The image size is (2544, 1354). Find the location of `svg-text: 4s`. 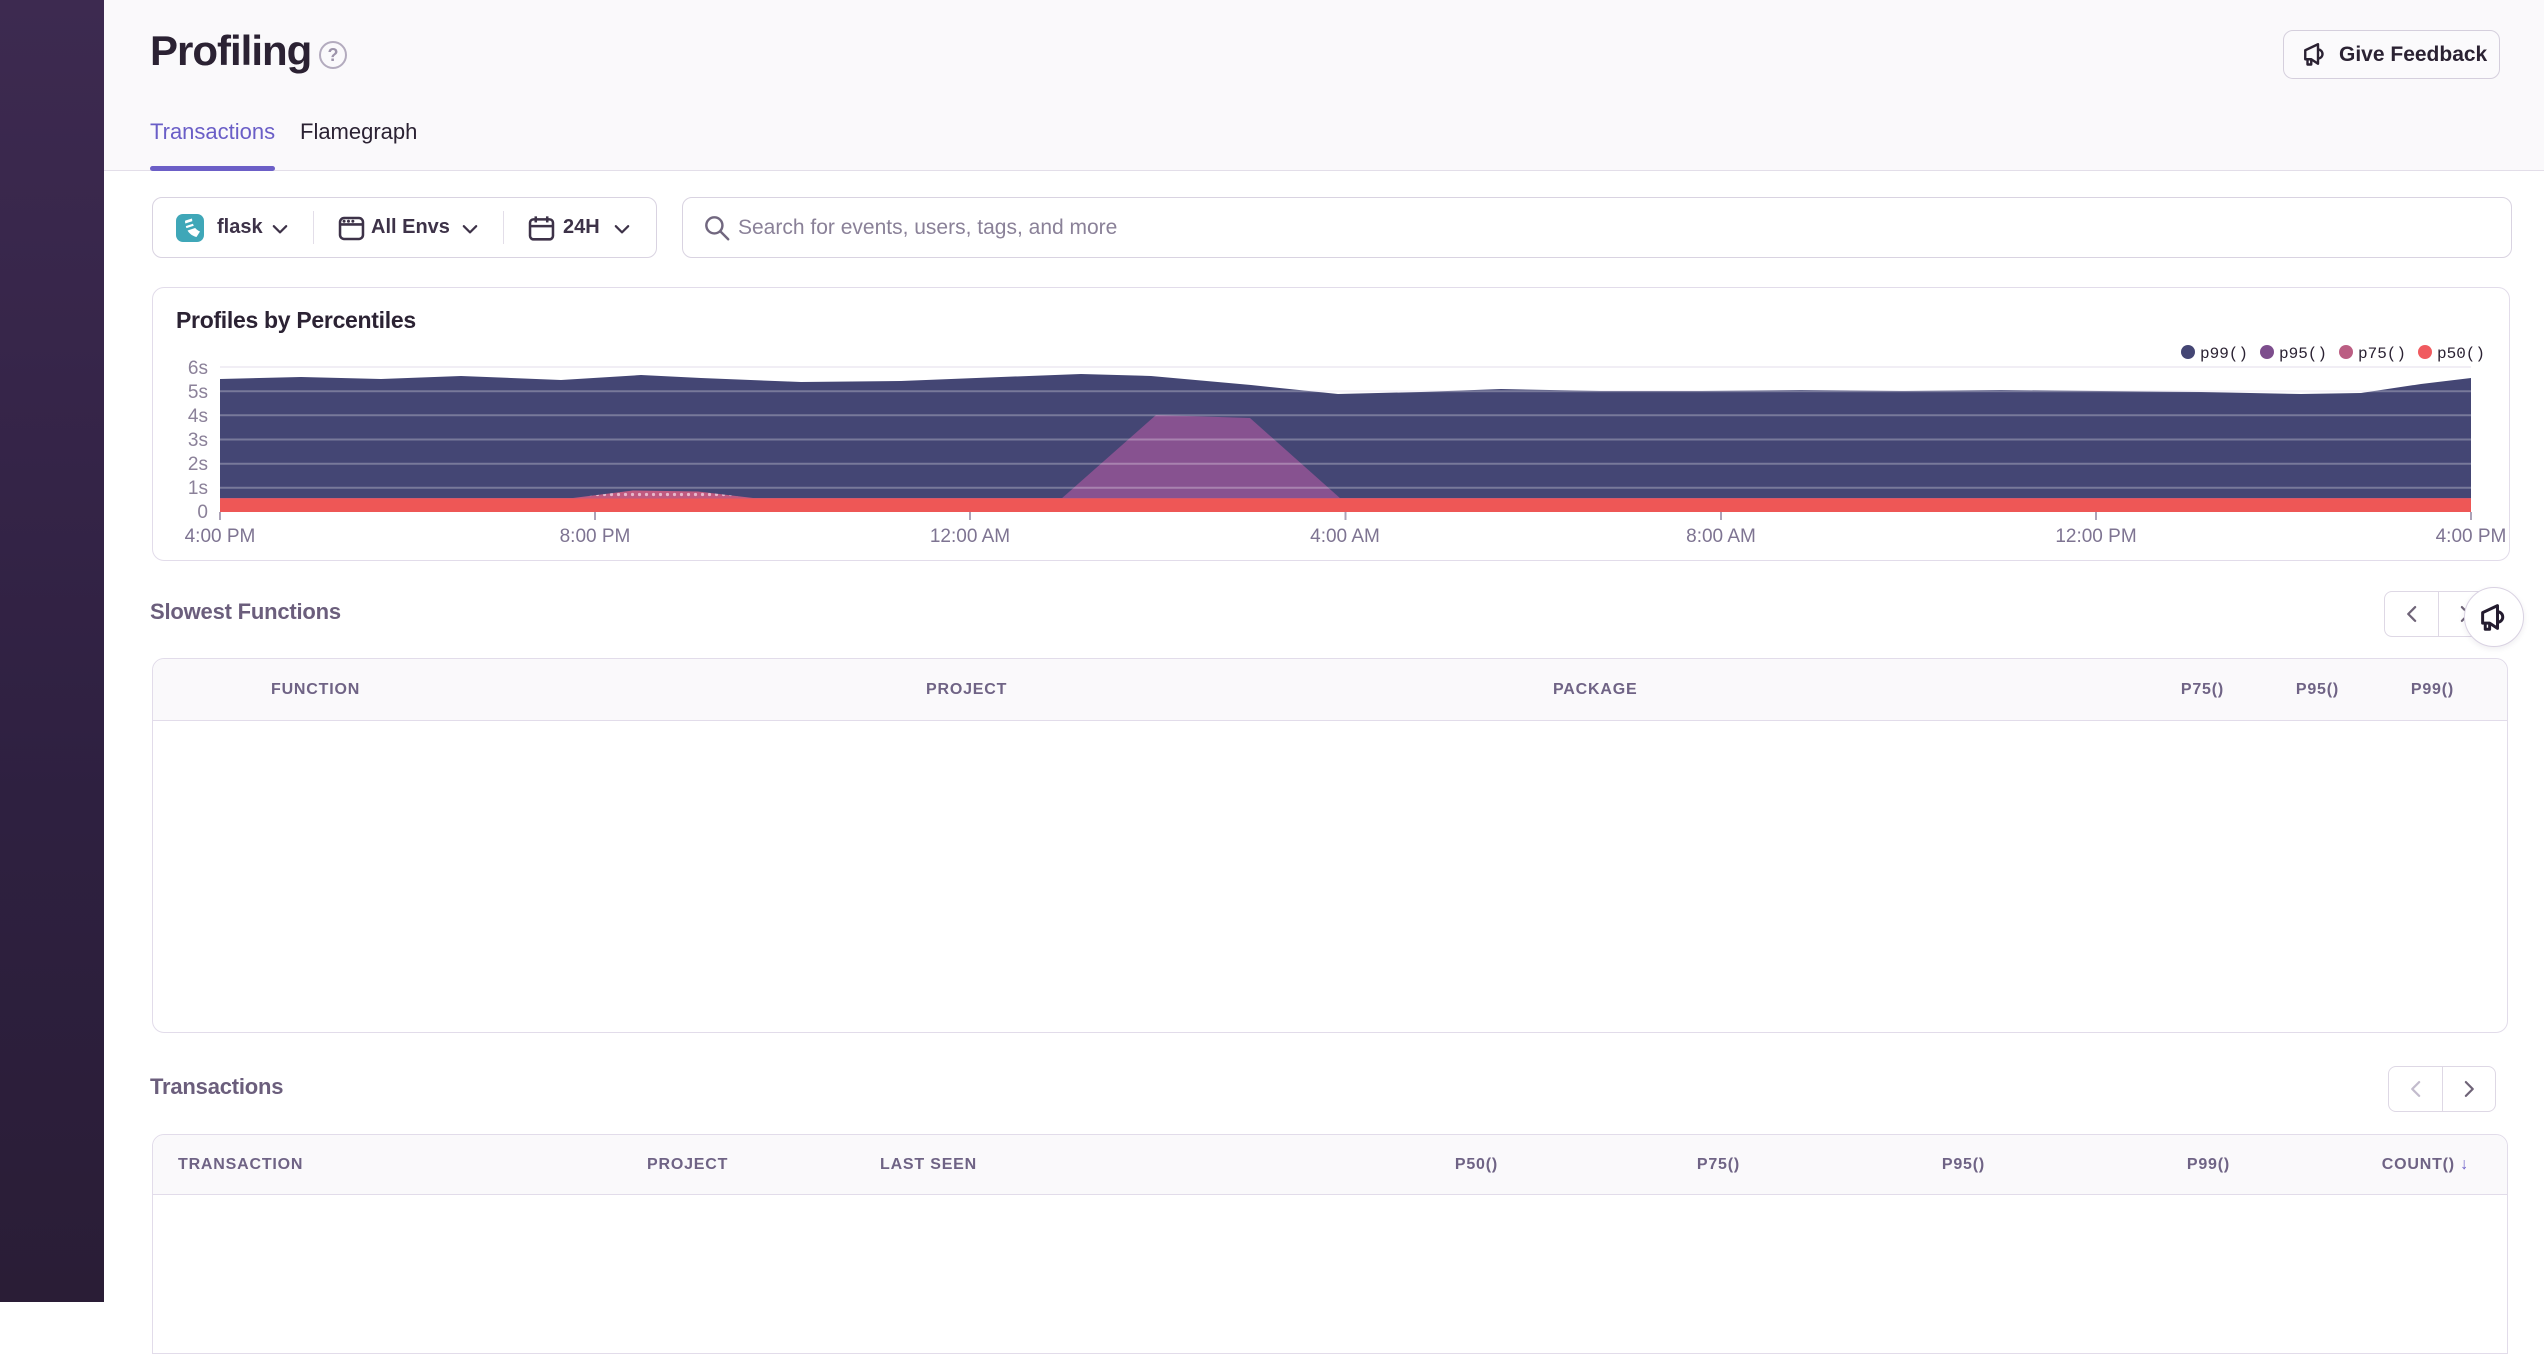

svg-text: 4s is located at coordinates (198, 416).